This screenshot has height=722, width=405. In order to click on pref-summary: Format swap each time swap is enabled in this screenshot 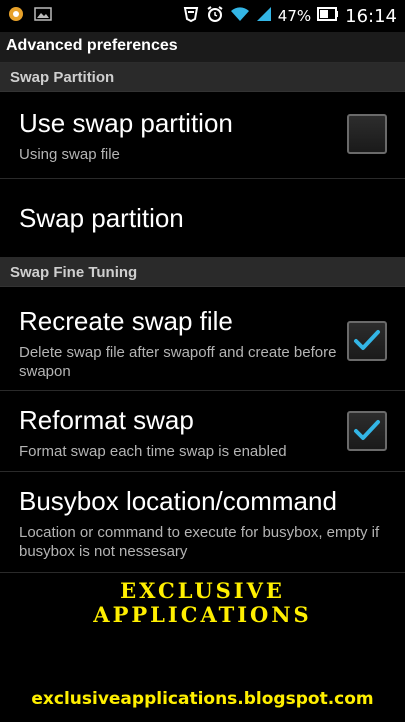, I will do `click(153, 451)`.